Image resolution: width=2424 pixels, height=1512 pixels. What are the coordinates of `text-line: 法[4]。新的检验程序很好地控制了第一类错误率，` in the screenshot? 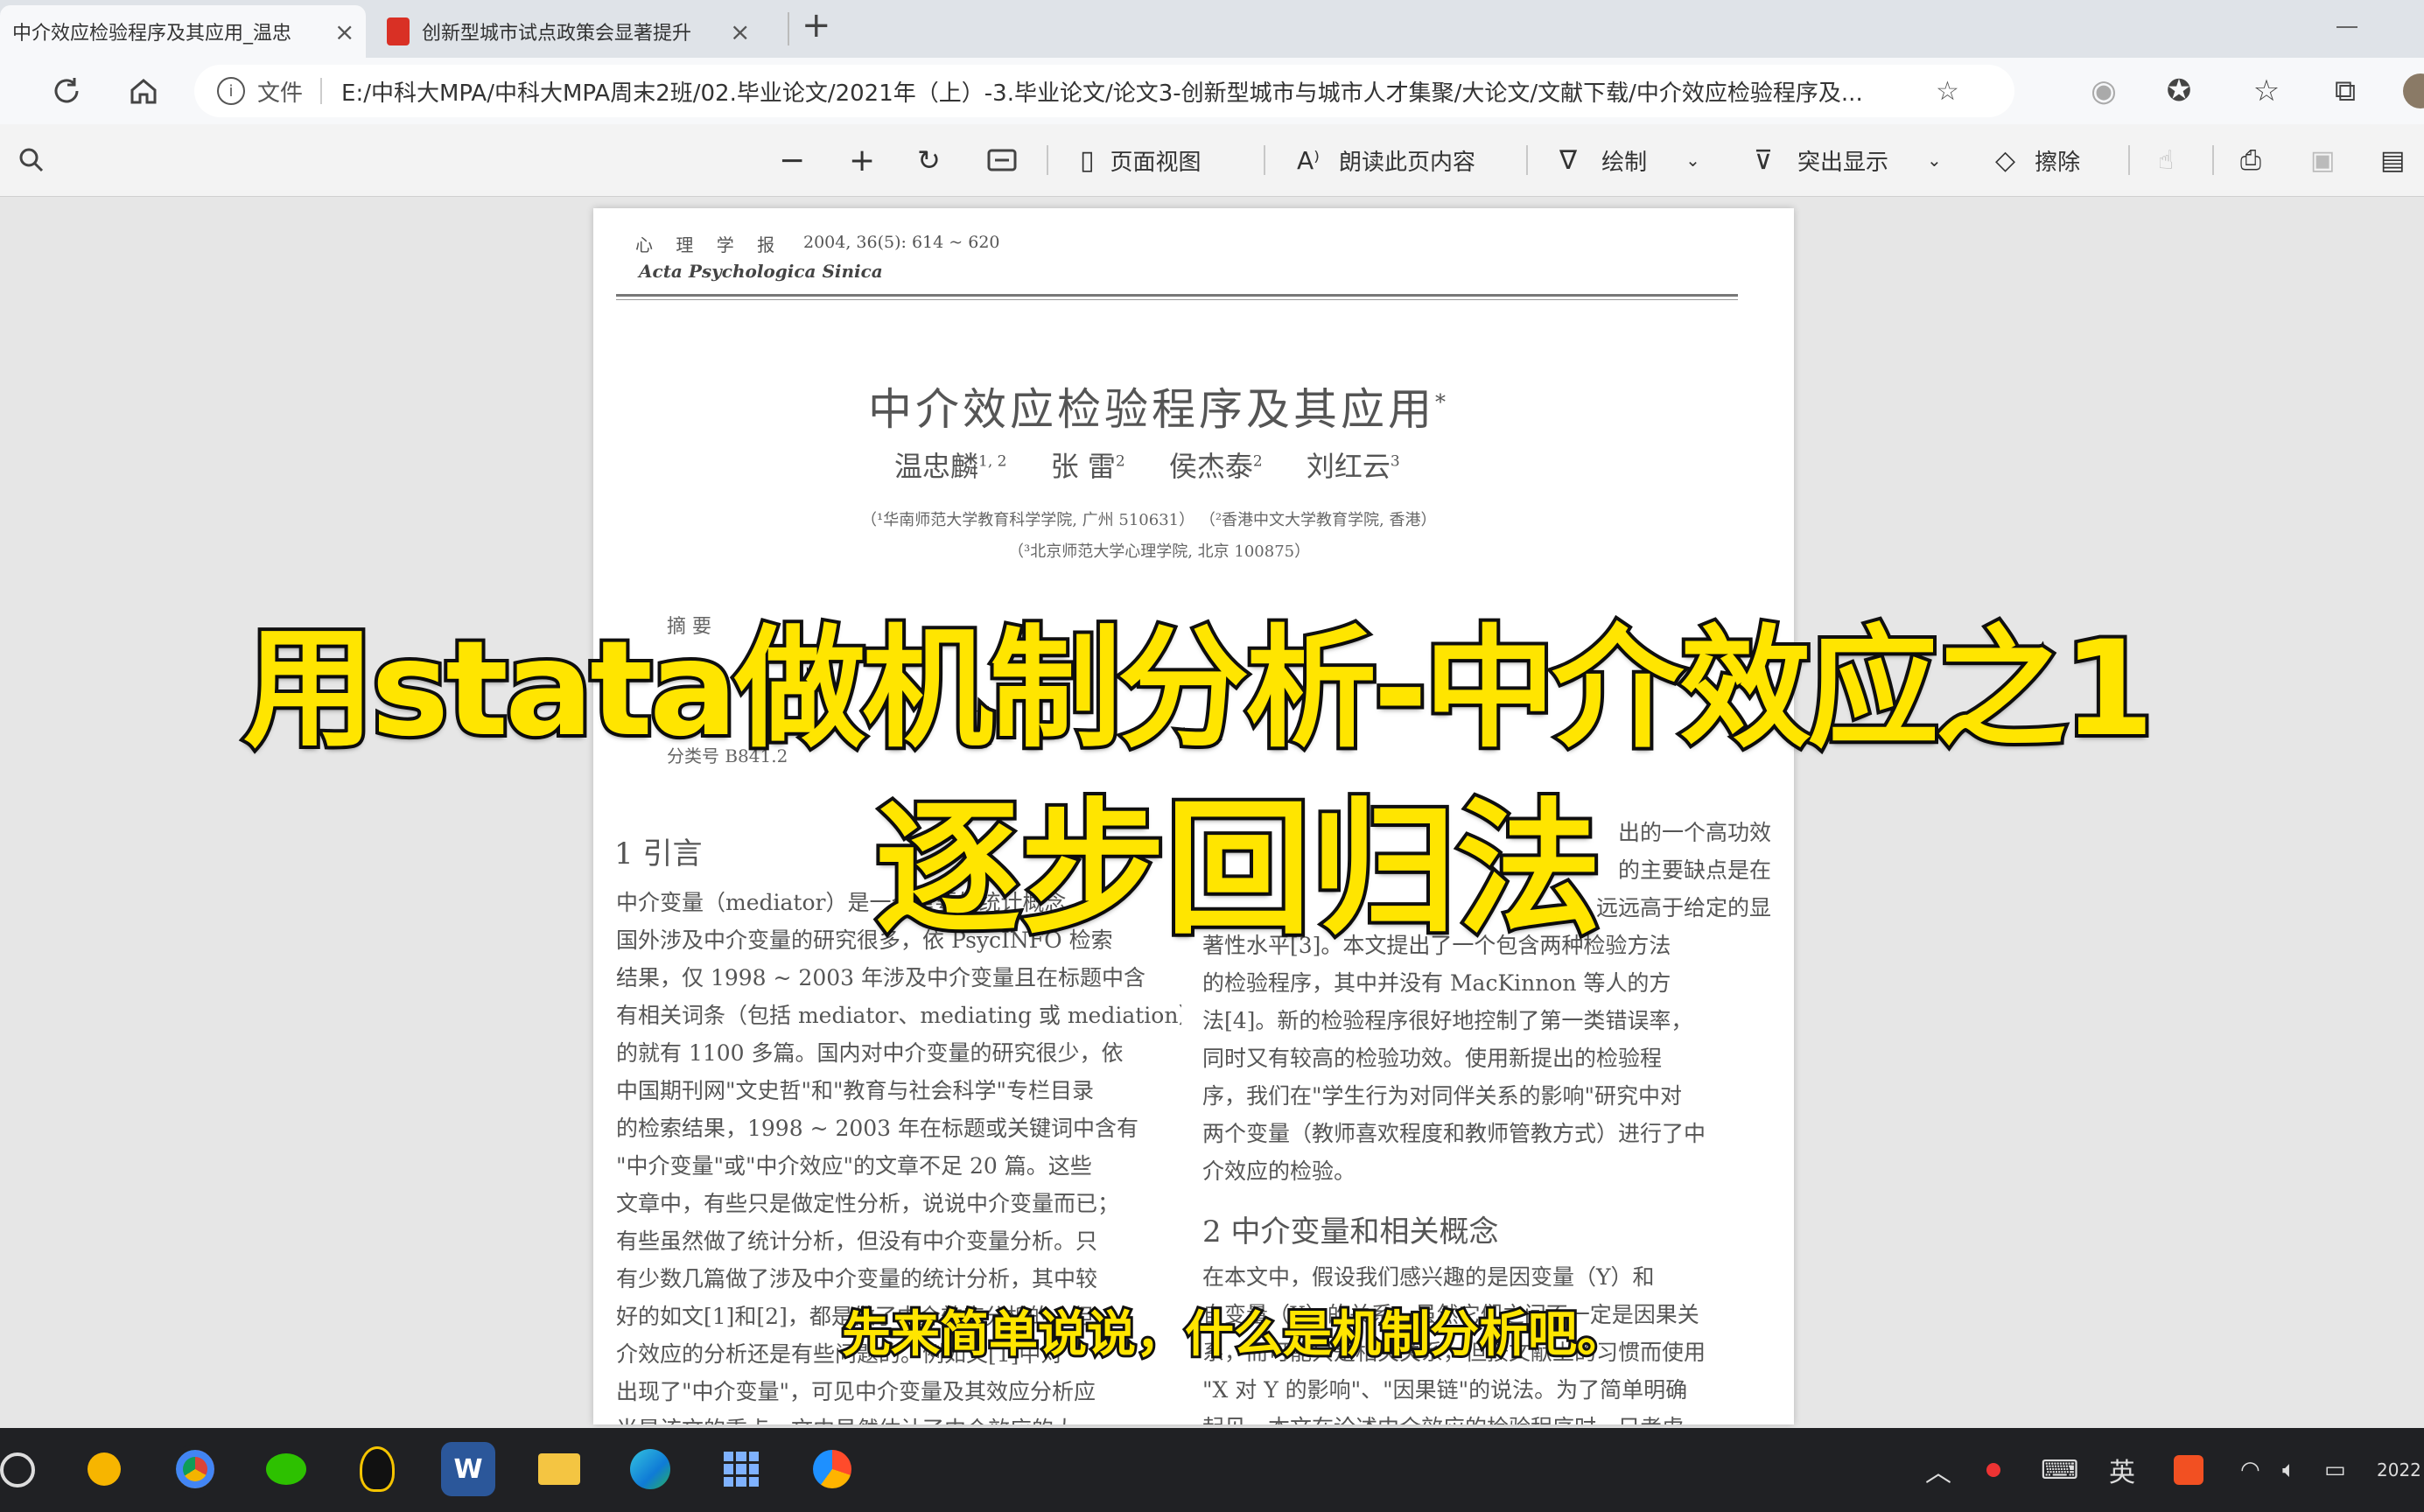 It's located at (1447, 1020).